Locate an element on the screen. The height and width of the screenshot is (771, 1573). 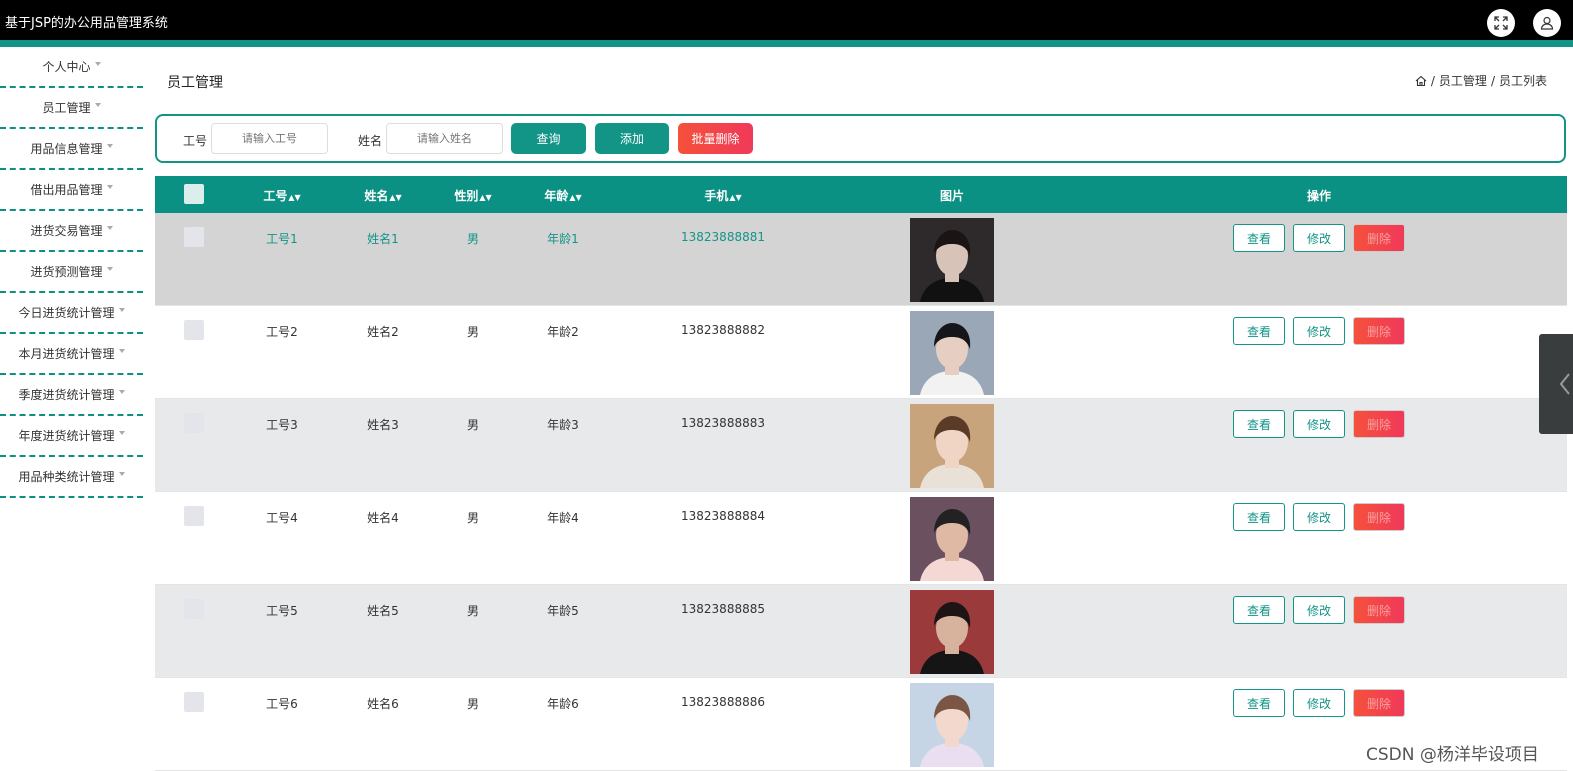
sidebar-item: 进货预测管理 is located at coordinates (71, 272).